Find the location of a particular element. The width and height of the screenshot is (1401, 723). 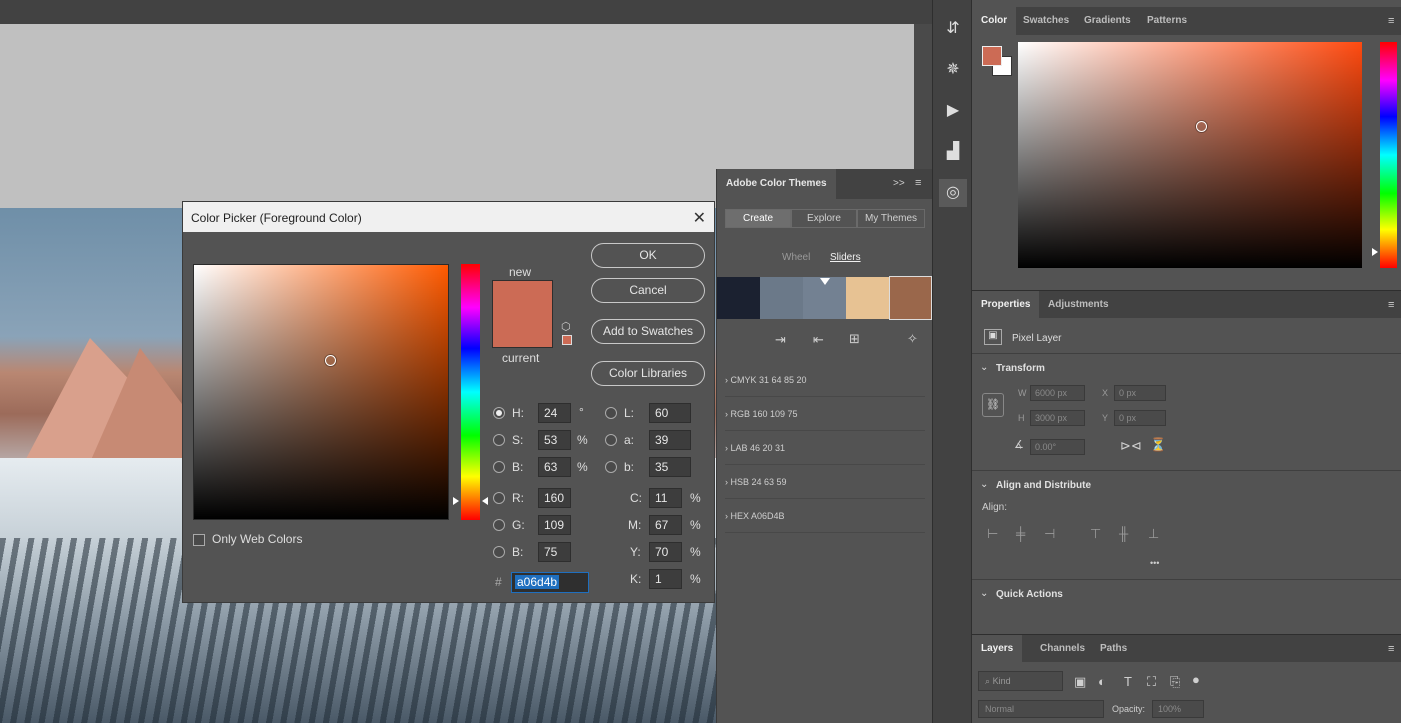

align-center-h-icon: ╪ is located at coordinates (1020, 533).